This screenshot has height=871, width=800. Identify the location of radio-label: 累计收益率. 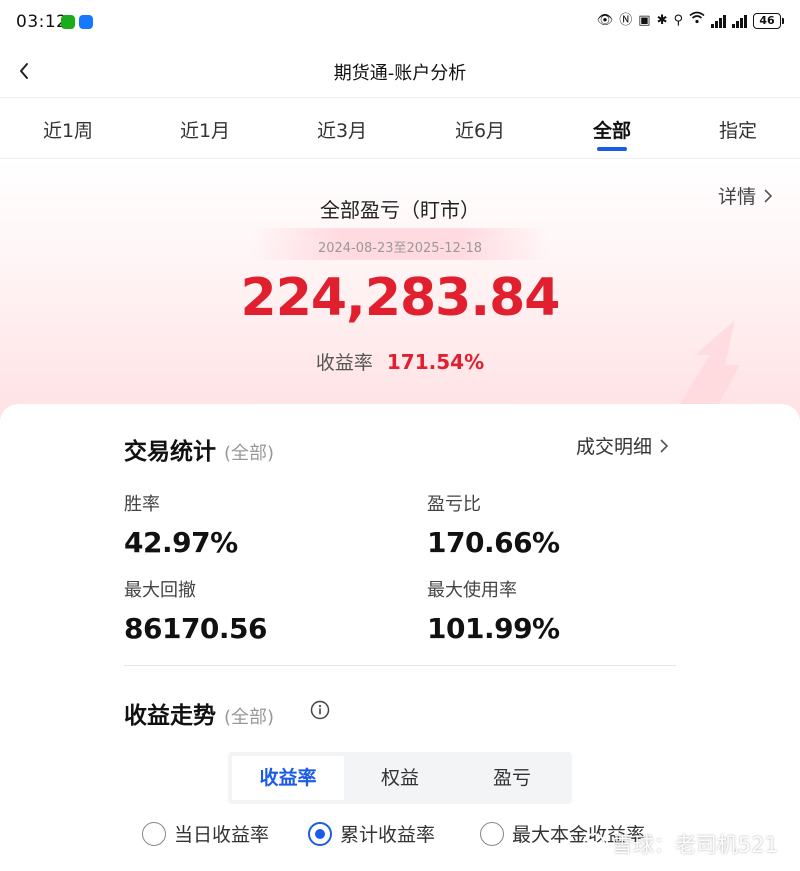
(388, 835).